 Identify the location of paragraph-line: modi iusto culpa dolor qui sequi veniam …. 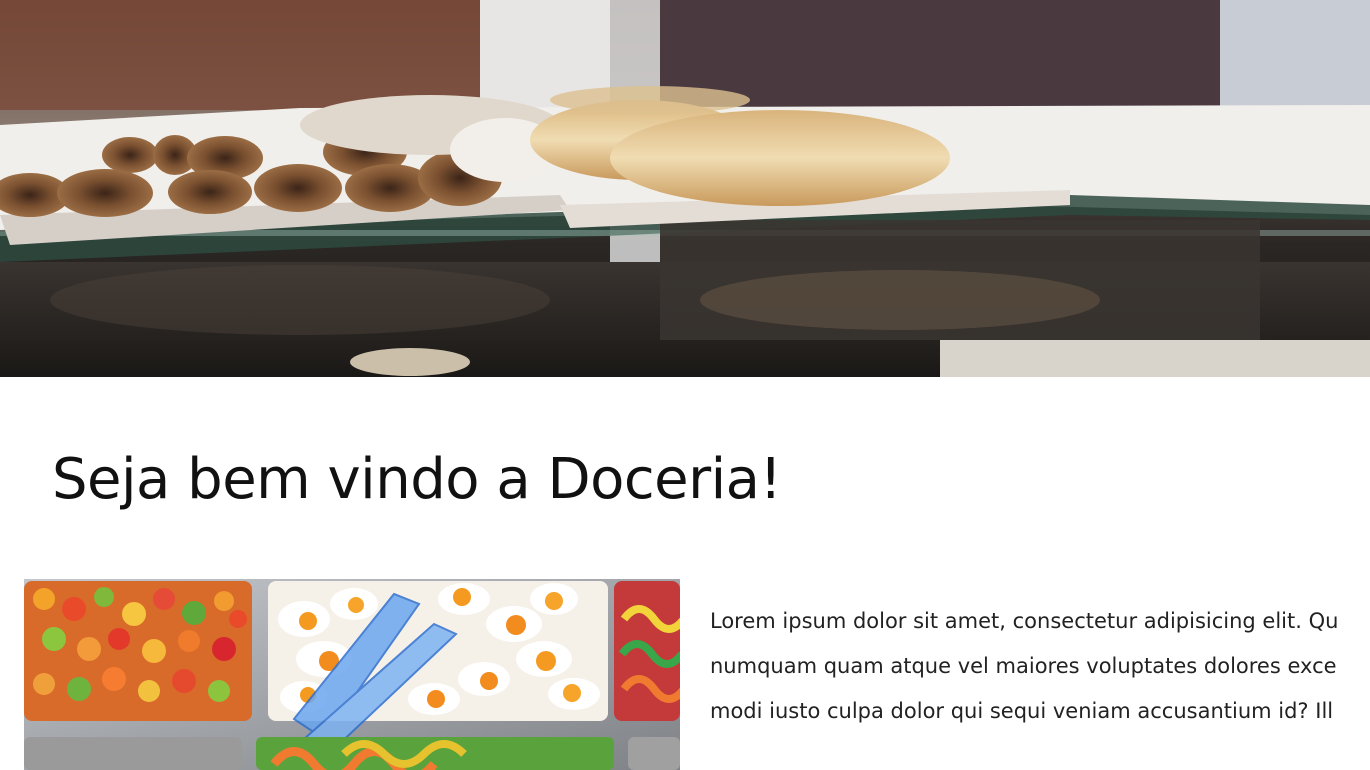
(1022, 711).